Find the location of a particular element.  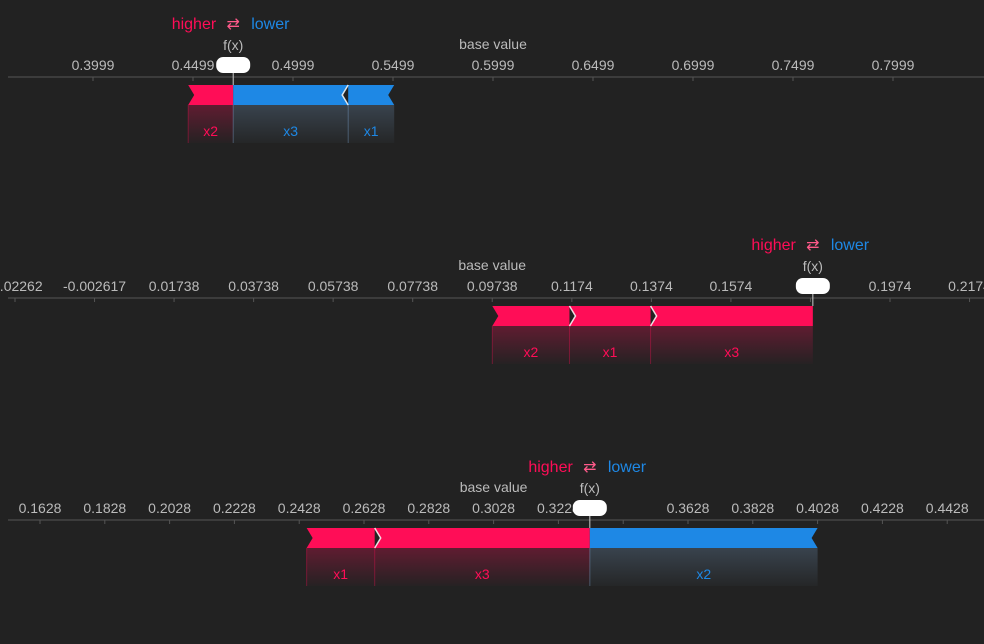

tick-label: 0.4999 is located at coordinates (293, 65).